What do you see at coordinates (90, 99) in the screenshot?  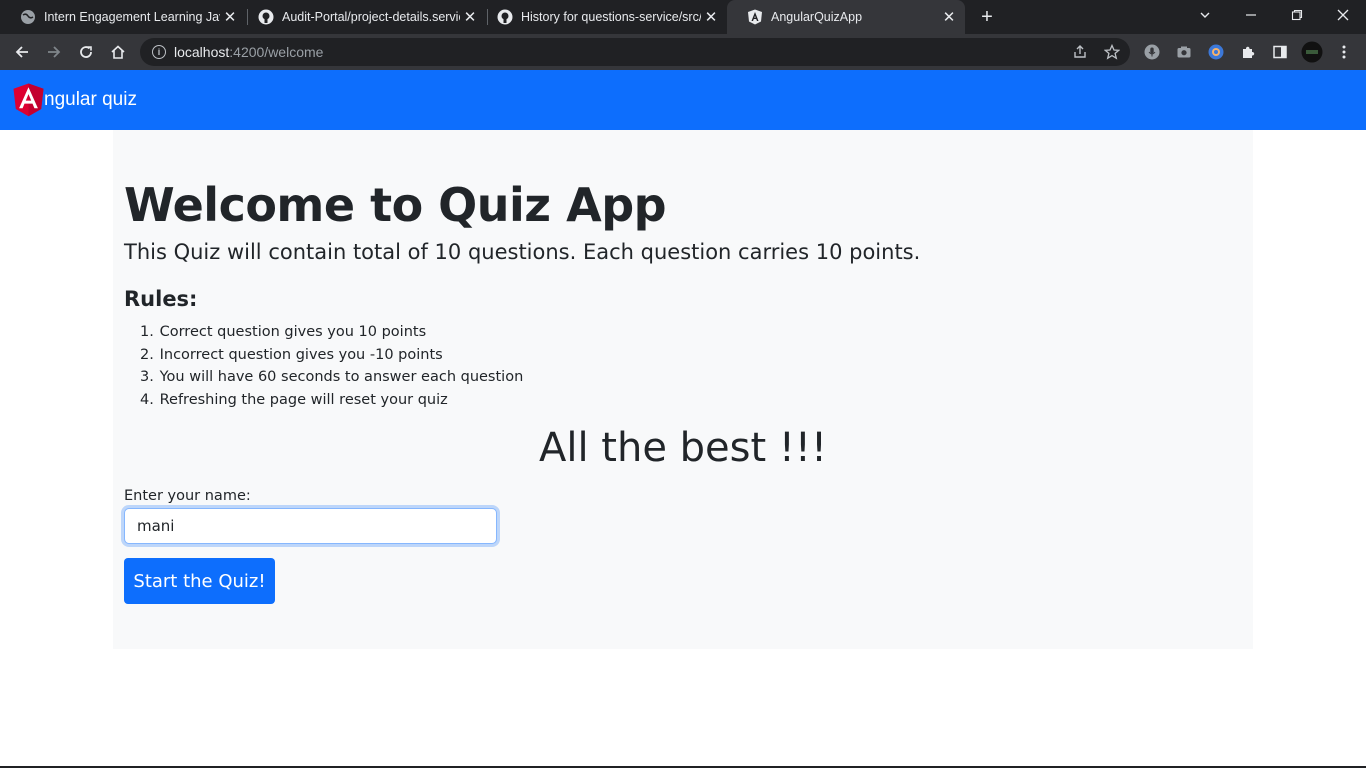 I see `brand-text: ngular quiz` at bounding box center [90, 99].